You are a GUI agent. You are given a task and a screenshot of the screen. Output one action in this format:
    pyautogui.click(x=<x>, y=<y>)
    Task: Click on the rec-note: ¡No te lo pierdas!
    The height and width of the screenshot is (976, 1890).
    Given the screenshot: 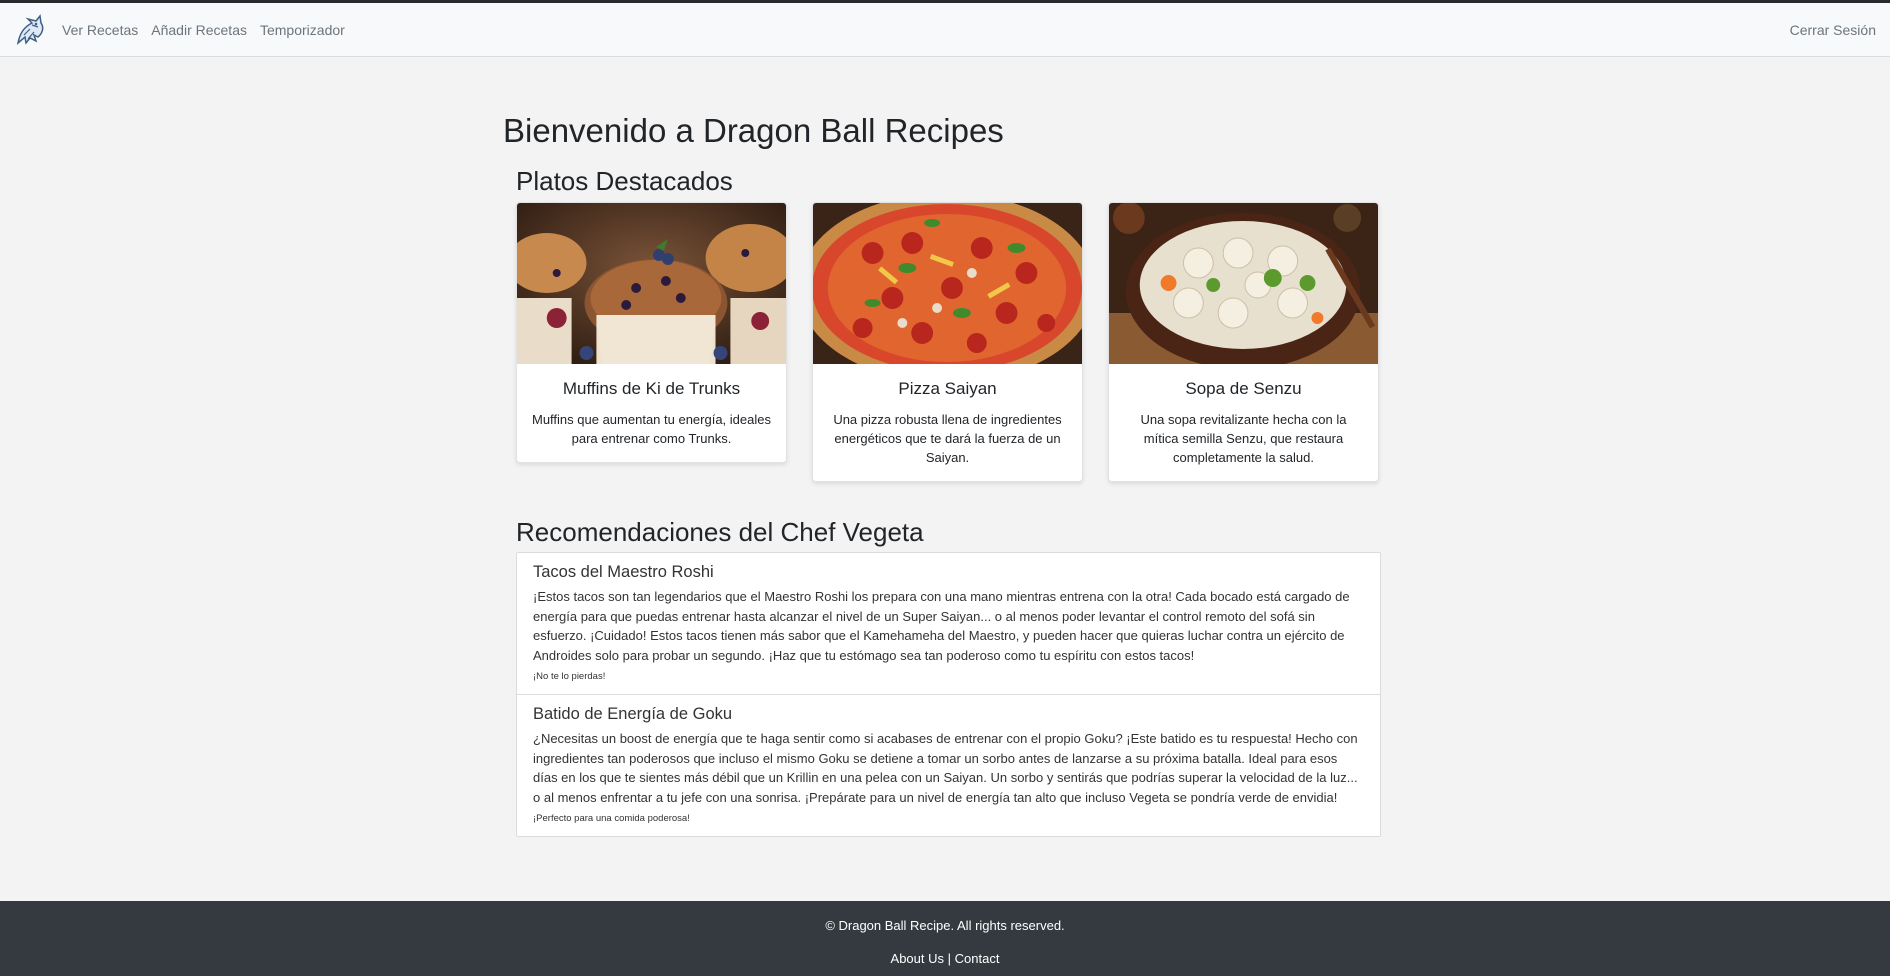 What is the action you would take?
    pyautogui.click(x=569, y=677)
    